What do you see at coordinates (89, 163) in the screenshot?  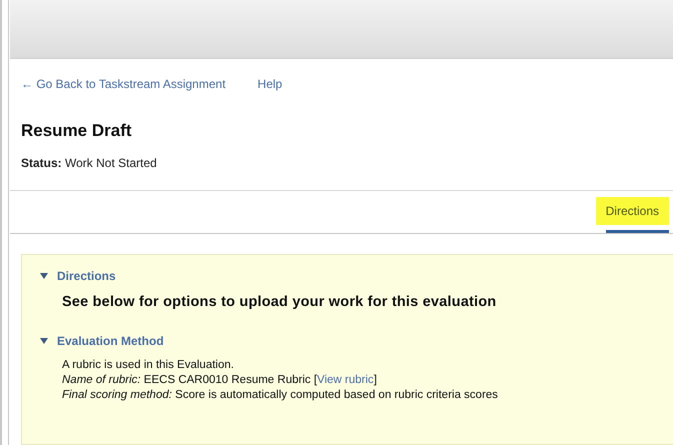 I see `status-text: Status: Work Not Started` at bounding box center [89, 163].